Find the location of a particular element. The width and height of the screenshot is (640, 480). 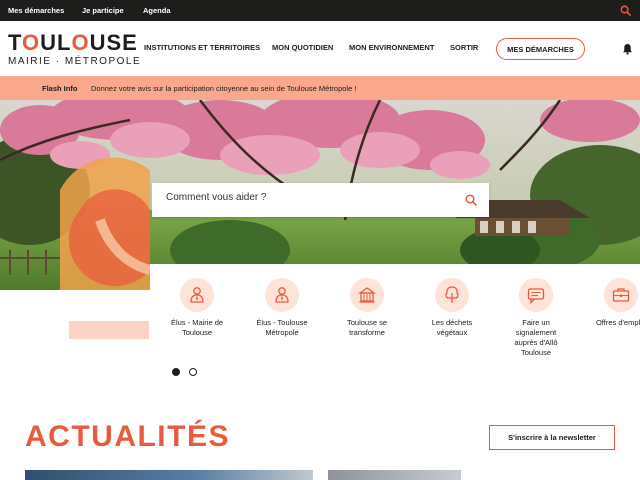

logo-subtitle: MAIRIE · MÉTROPOLE is located at coordinates (75, 61).